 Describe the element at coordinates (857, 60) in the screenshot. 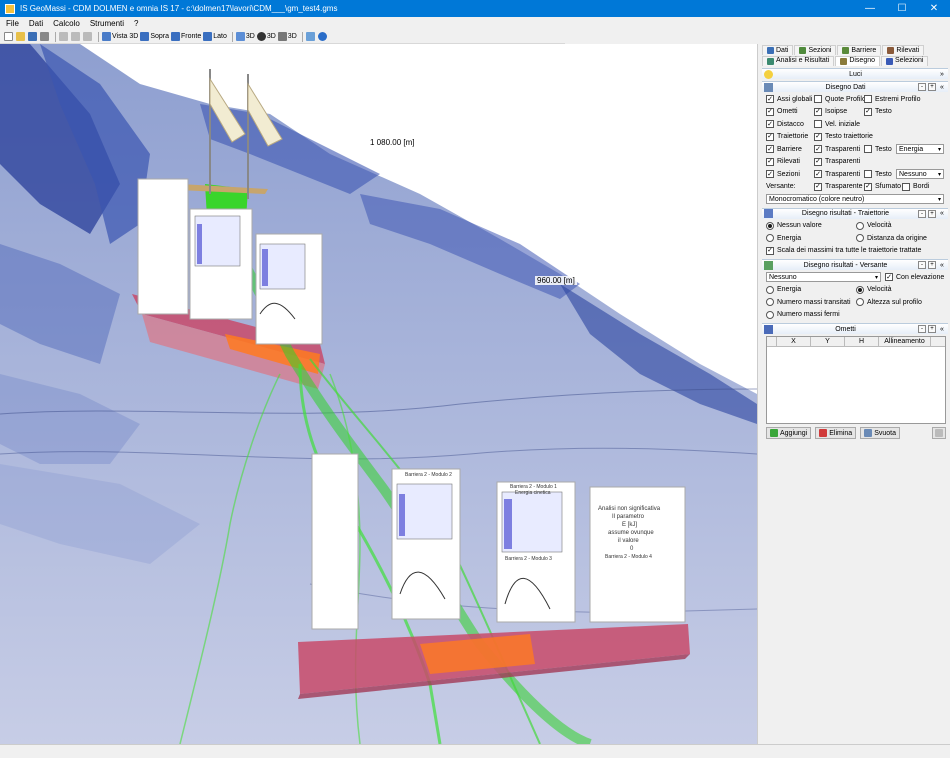

I see `tab-disegno: Disegno` at that location.